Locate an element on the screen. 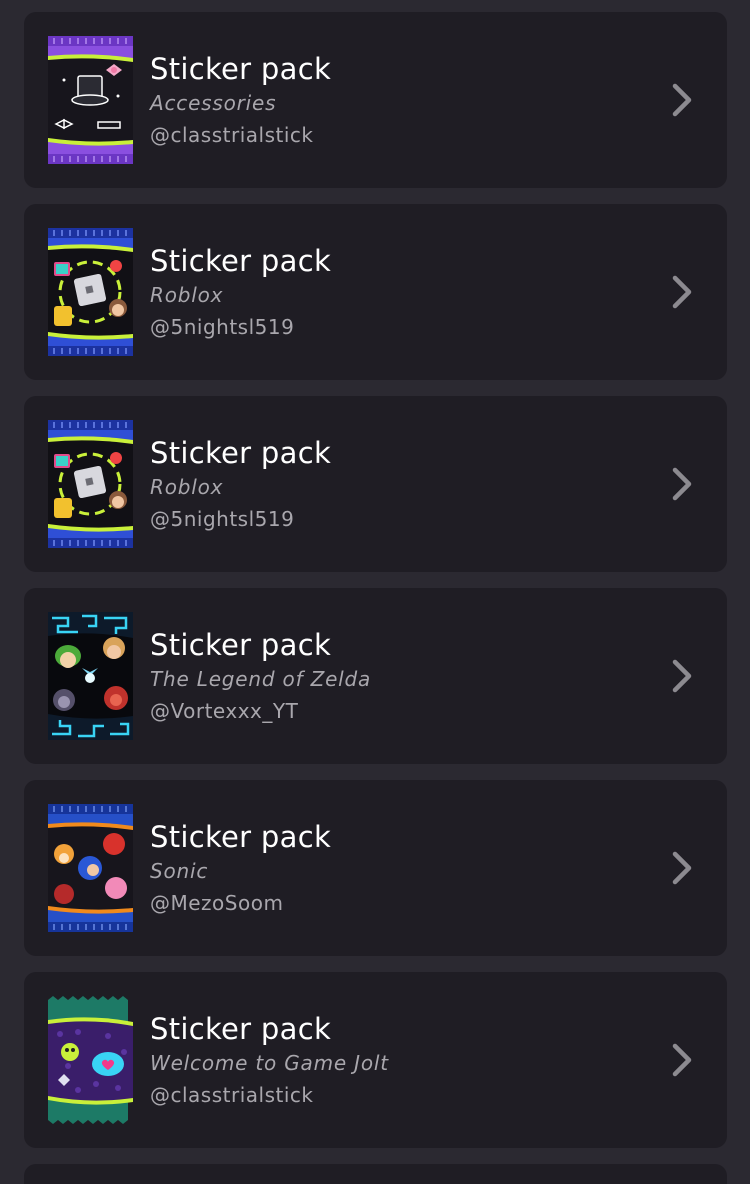  pack-author: @Vortexxx_YT is located at coordinates (224, 711).